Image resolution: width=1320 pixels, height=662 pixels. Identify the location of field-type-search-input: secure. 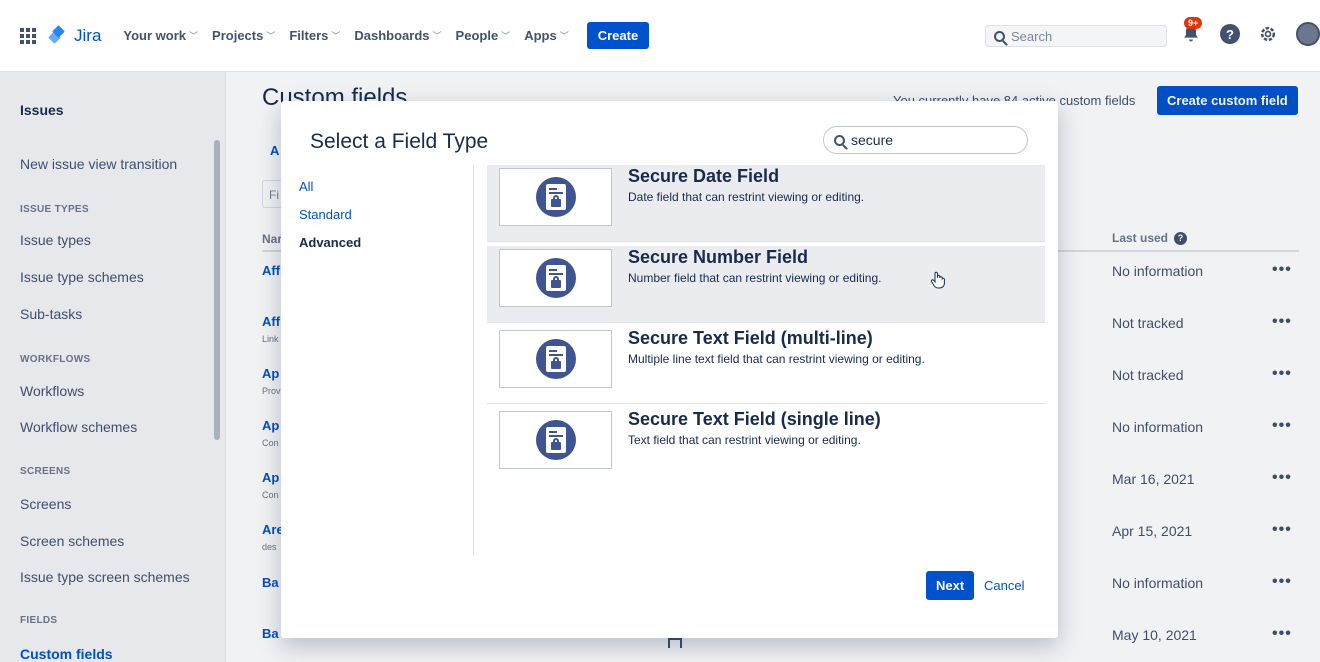
(925, 140).